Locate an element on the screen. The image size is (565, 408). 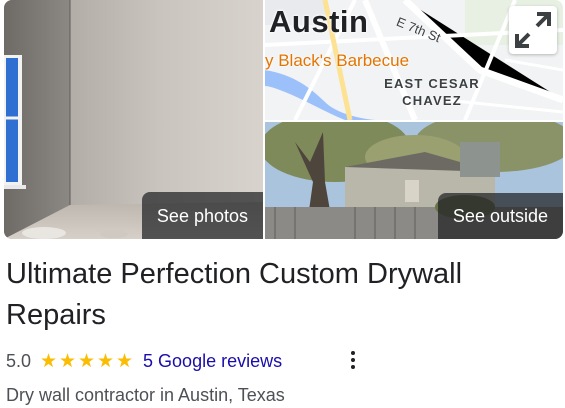
see-outside-button: See outside is located at coordinates (500, 216).